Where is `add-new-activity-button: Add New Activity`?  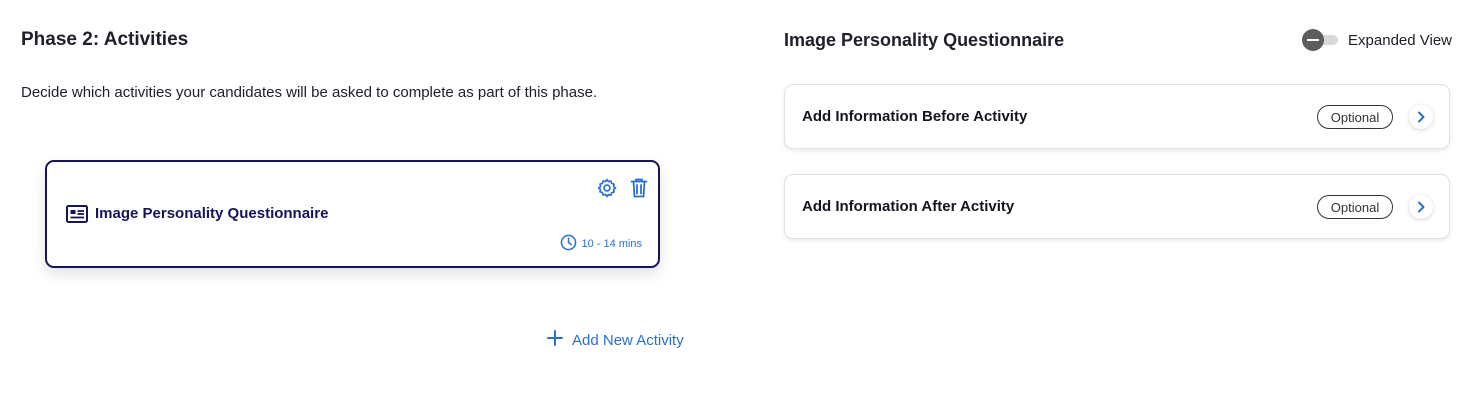 add-new-activity-button: Add New Activity is located at coordinates (615, 340).